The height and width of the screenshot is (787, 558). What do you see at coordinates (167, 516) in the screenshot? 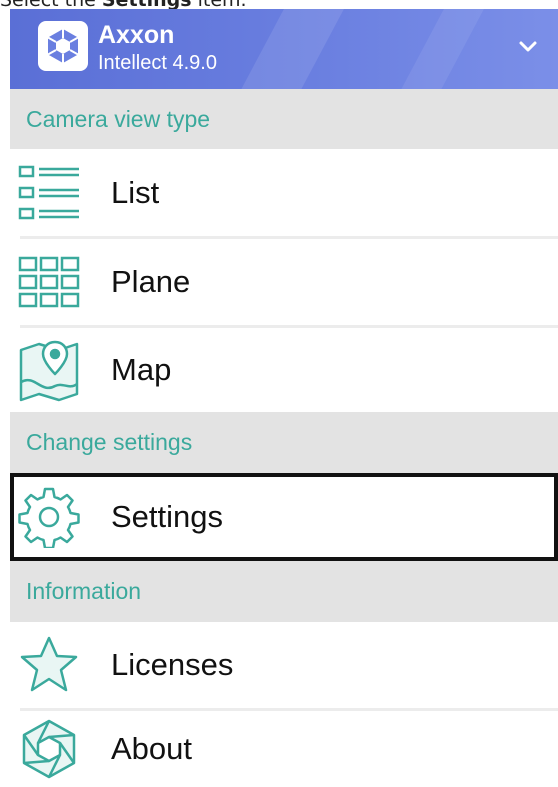
I see `menu-item-settings-label: Settings` at bounding box center [167, 516].